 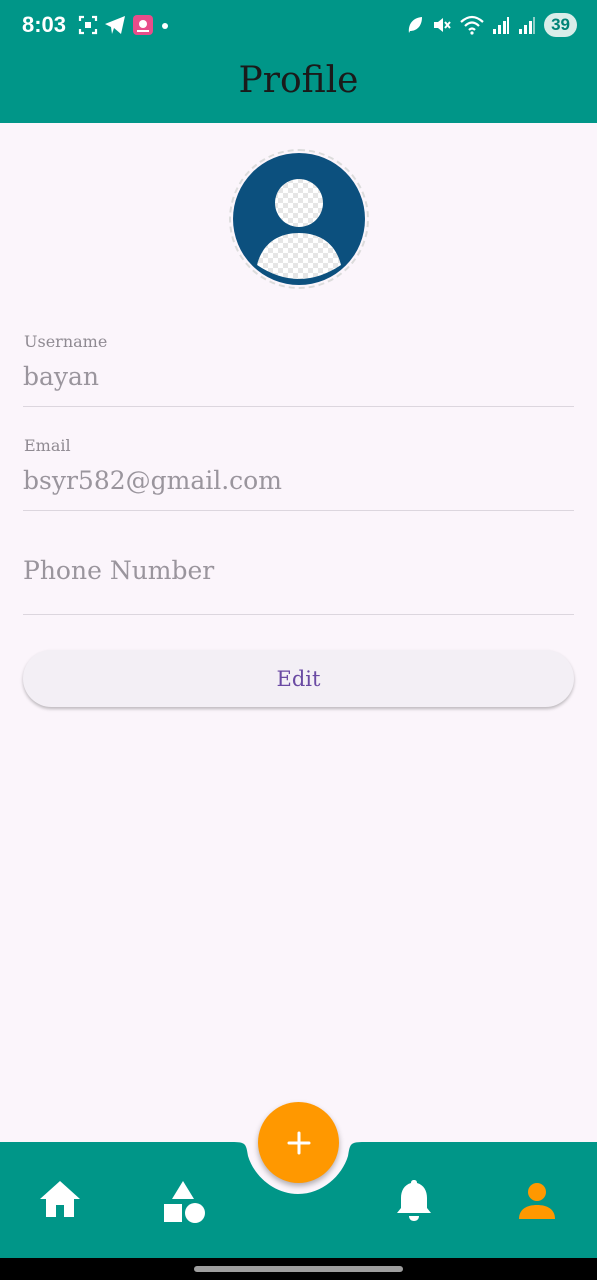 What do you see at coordinates (560, 25) in the screenshot?
I see `battery-icon: 39` at bounding box center [560, 25].